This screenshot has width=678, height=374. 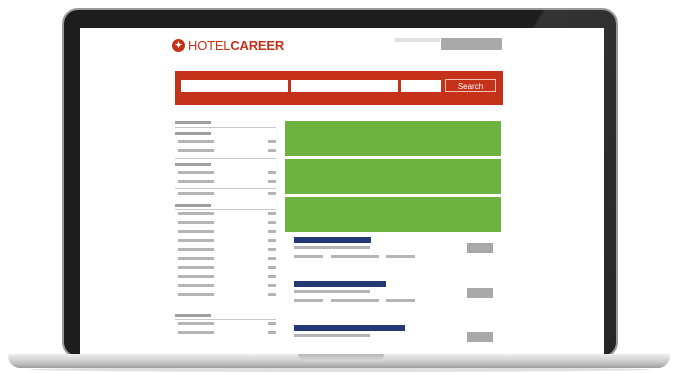 What do you see at coordinates (236, 45) in the screenshot?
I see `logo-wordmark: HOTELCAREER` at bounding box center [236, 45].